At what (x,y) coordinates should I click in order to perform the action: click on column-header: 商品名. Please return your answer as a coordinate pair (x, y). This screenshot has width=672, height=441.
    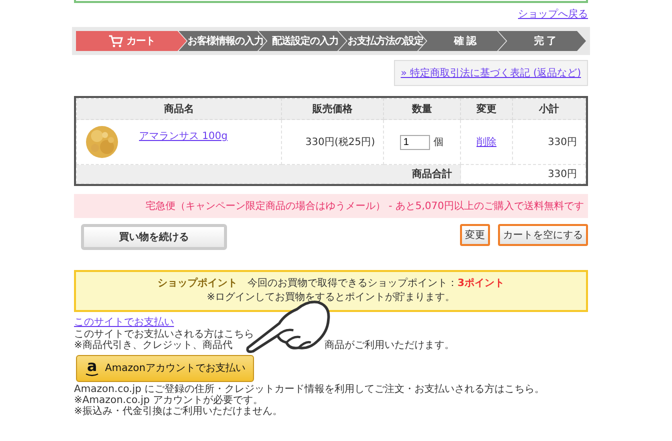
    Looking at the image, I should click on (179, 109).